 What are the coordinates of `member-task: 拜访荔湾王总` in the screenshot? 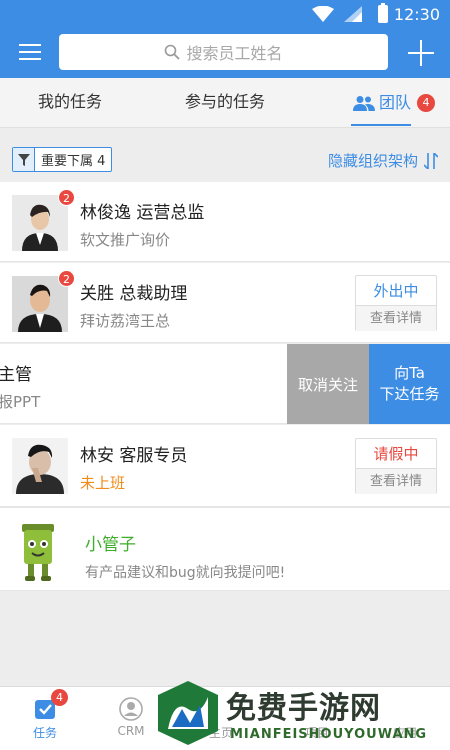 It's located at (125, 321).